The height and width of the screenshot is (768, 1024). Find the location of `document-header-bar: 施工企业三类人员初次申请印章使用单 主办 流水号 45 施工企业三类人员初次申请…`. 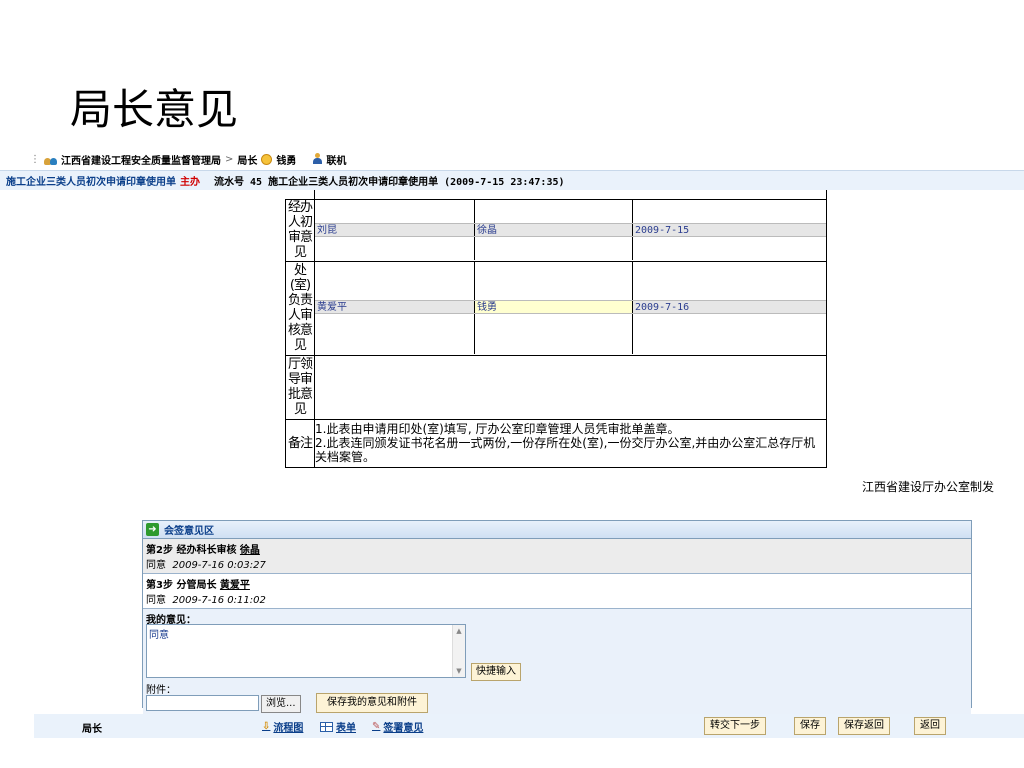

document-header-bar: 施工企业三类人员初次申请印章使用单 主办 流水号 45 施工企业三类人员初次申请… is located at coordinates (512, 180).